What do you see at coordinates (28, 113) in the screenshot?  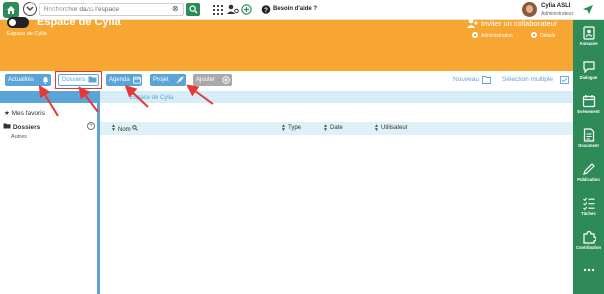 I see `favorites-label: Mes favoris` at bounding box center [28, 113].